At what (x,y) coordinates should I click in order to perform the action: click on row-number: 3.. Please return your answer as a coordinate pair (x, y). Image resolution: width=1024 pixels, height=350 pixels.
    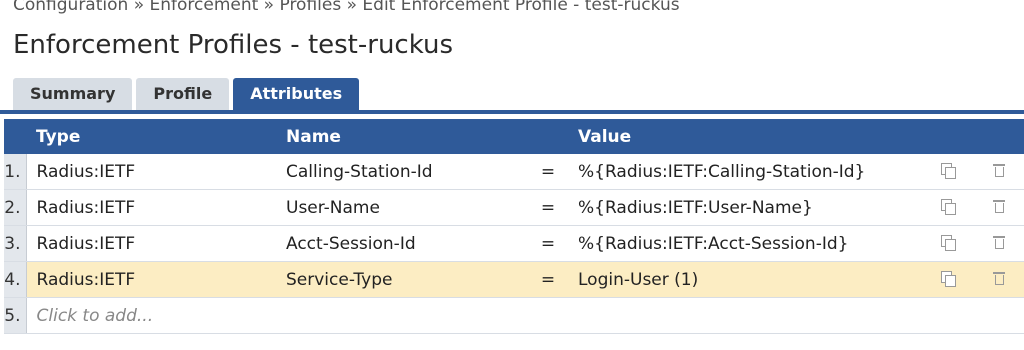
    Looking at the image, I should click on (15, 243).